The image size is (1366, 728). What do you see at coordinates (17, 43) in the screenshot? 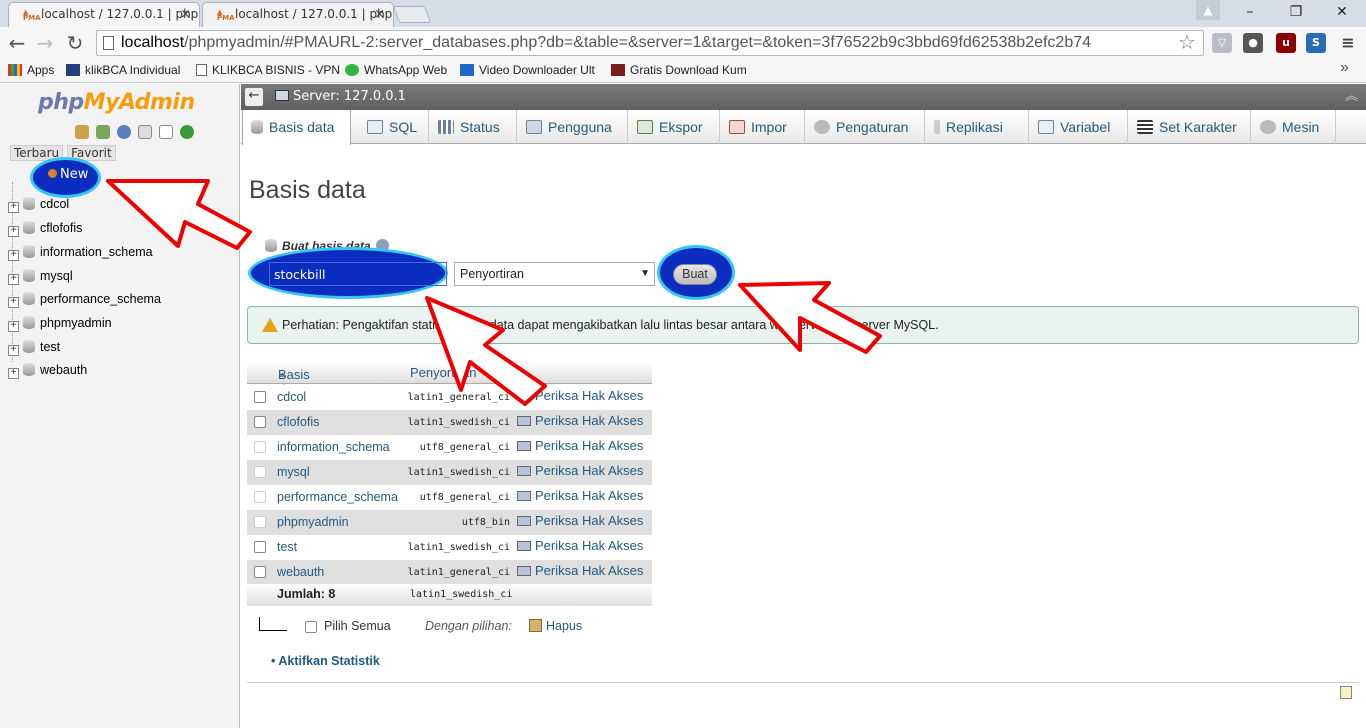
I see `back-icon: ←` at bounding box center [17, 43].